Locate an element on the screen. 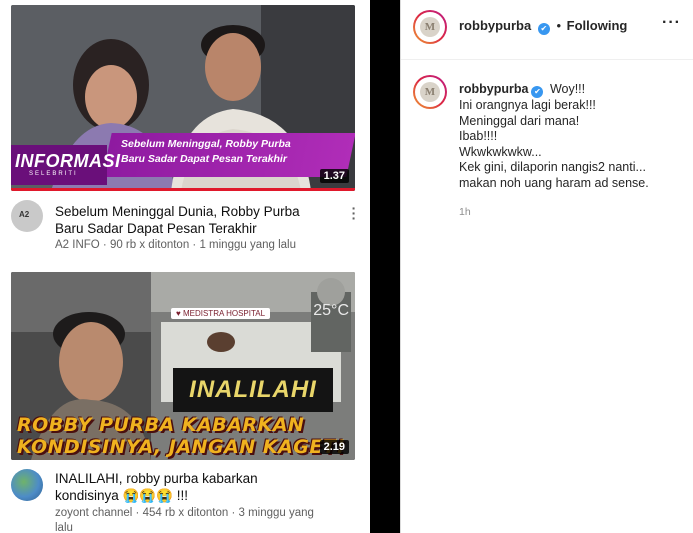 The width and height of the screenshot is (693, 533). video-duration: 1.37 is located at coordinates (334, 176).